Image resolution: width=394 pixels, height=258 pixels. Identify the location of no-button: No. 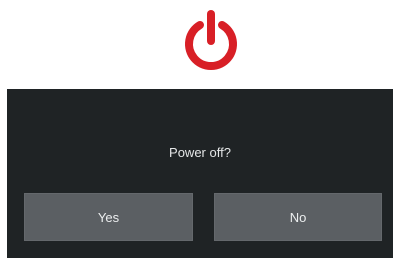
(298, 217).